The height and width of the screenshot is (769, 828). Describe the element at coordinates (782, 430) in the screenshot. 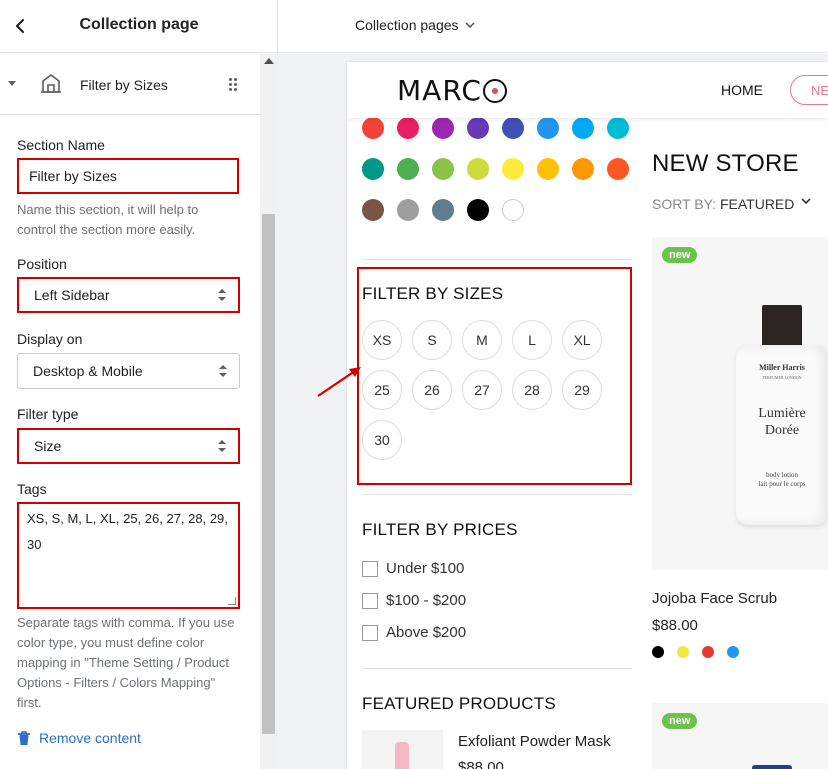

I see `bottle-name-line-2: Dorée` at that location.